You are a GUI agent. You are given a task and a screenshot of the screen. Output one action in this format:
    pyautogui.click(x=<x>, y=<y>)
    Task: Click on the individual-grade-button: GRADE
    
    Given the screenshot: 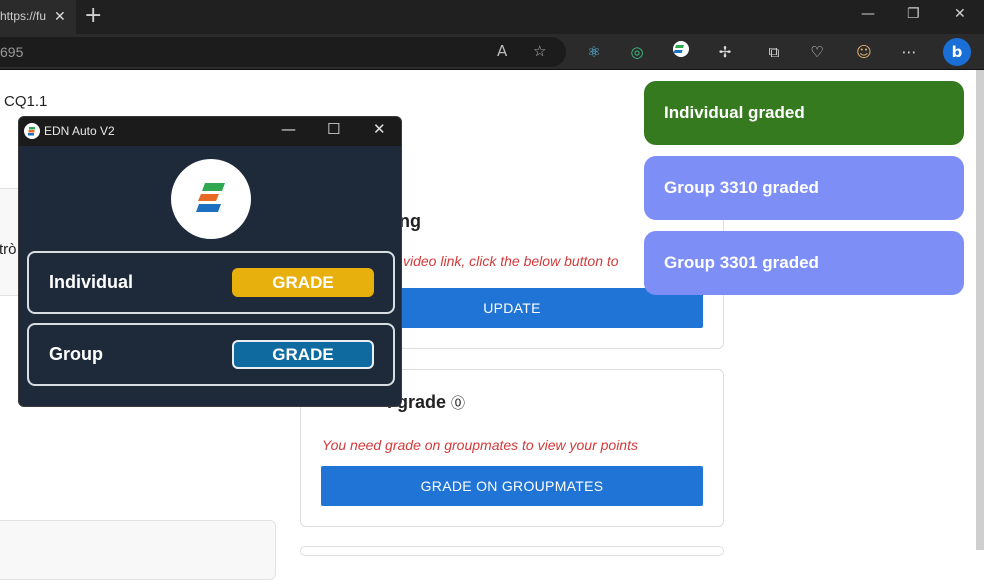 What is the action you would take?
    pyautogui.click(x=303, y=282)
    